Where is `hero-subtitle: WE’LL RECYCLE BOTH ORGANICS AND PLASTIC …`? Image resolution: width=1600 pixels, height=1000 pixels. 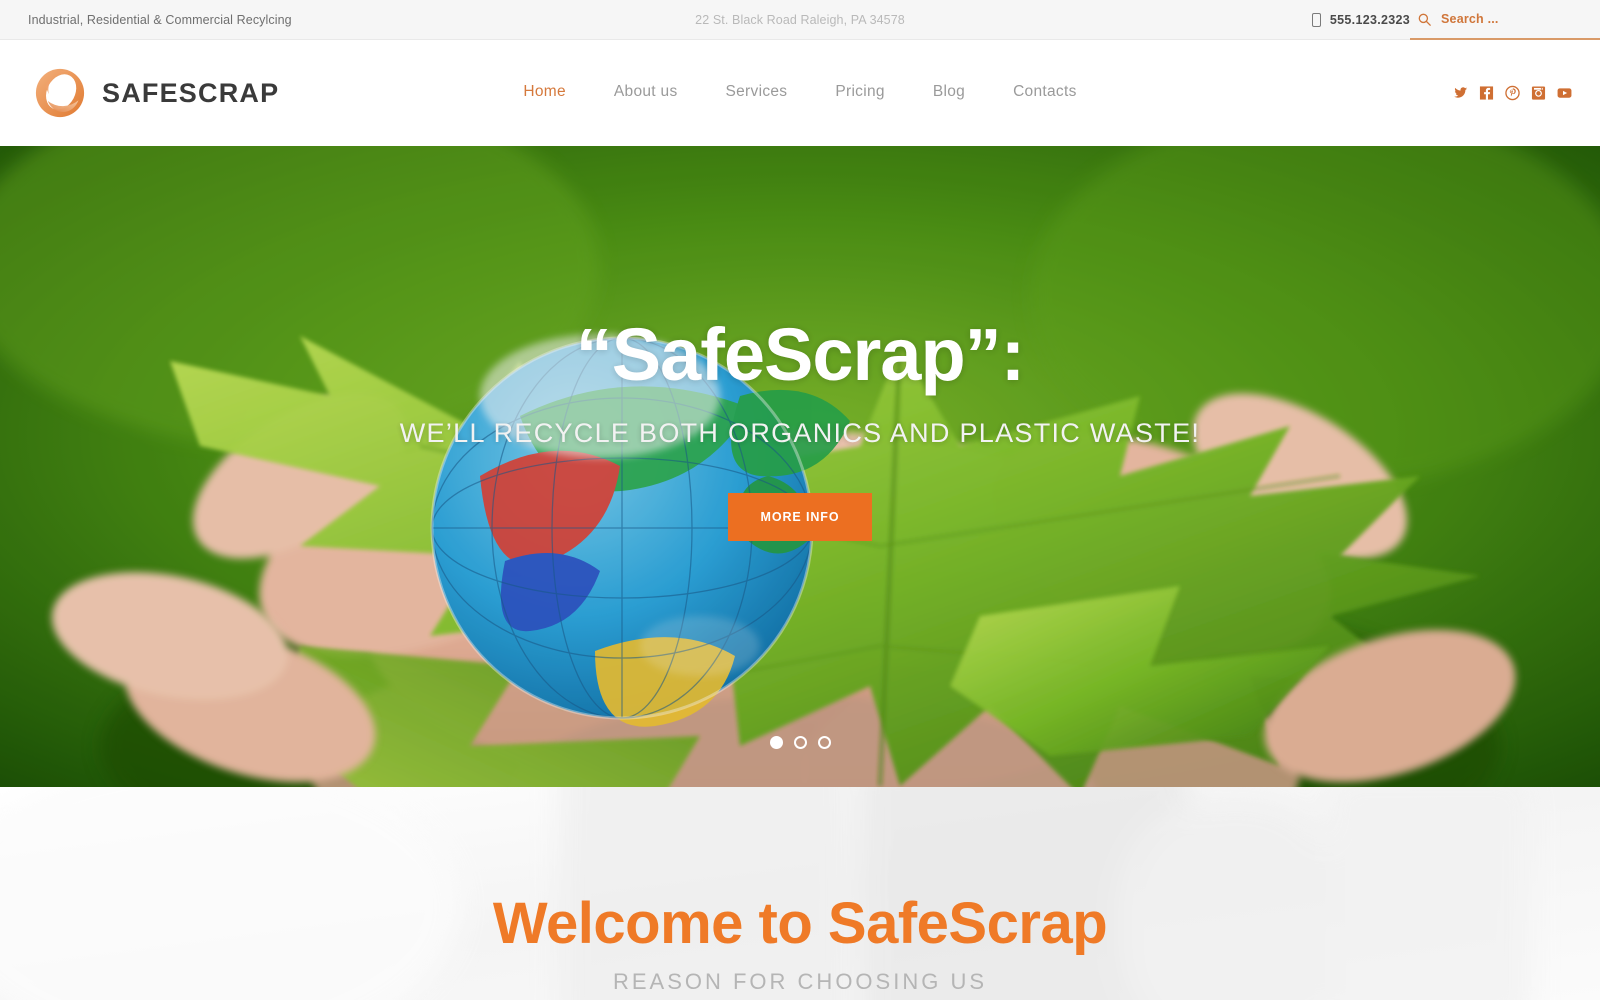 hero-subtitle: WE’LL RECYCLE BOTH ORGANICS AND PLASTIC … is located at coordinates (800, 433).